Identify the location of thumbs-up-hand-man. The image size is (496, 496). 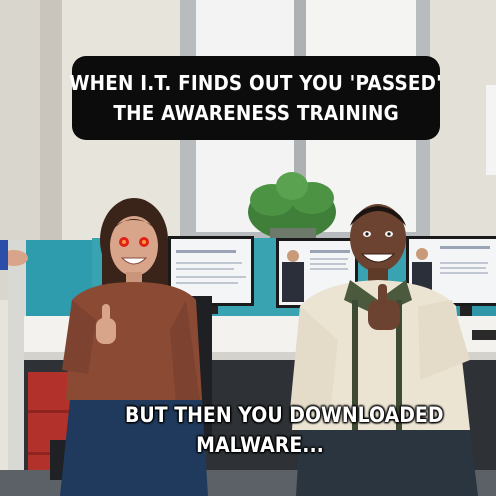
(384, 315).